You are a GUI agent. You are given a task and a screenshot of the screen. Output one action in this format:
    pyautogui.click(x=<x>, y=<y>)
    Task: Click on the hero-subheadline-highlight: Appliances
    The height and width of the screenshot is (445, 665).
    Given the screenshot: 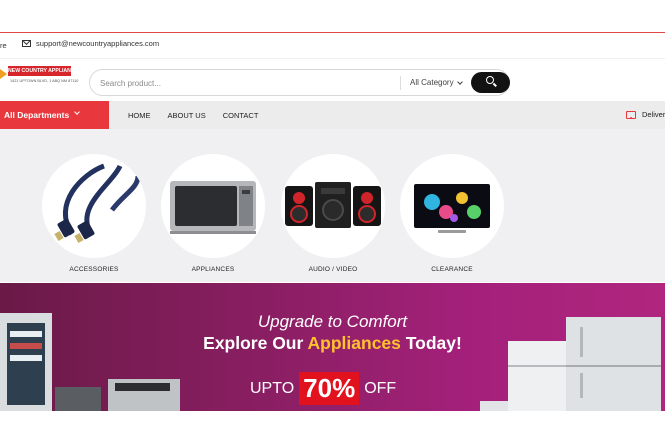 What is the action you would take?
    pyautogui.click(x=354, y=343)
    